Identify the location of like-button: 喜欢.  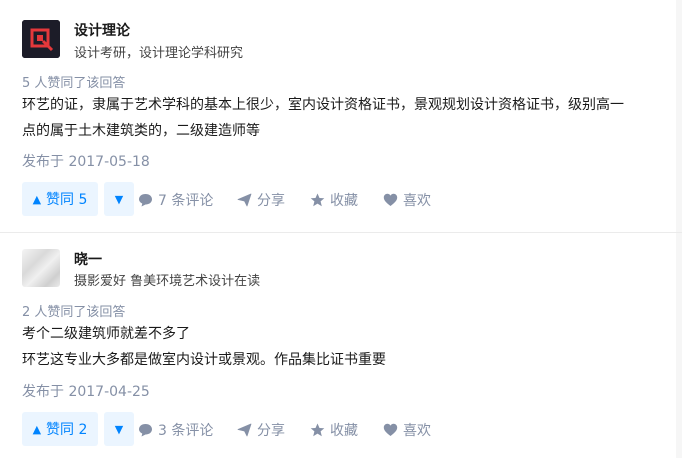
(407, 430).